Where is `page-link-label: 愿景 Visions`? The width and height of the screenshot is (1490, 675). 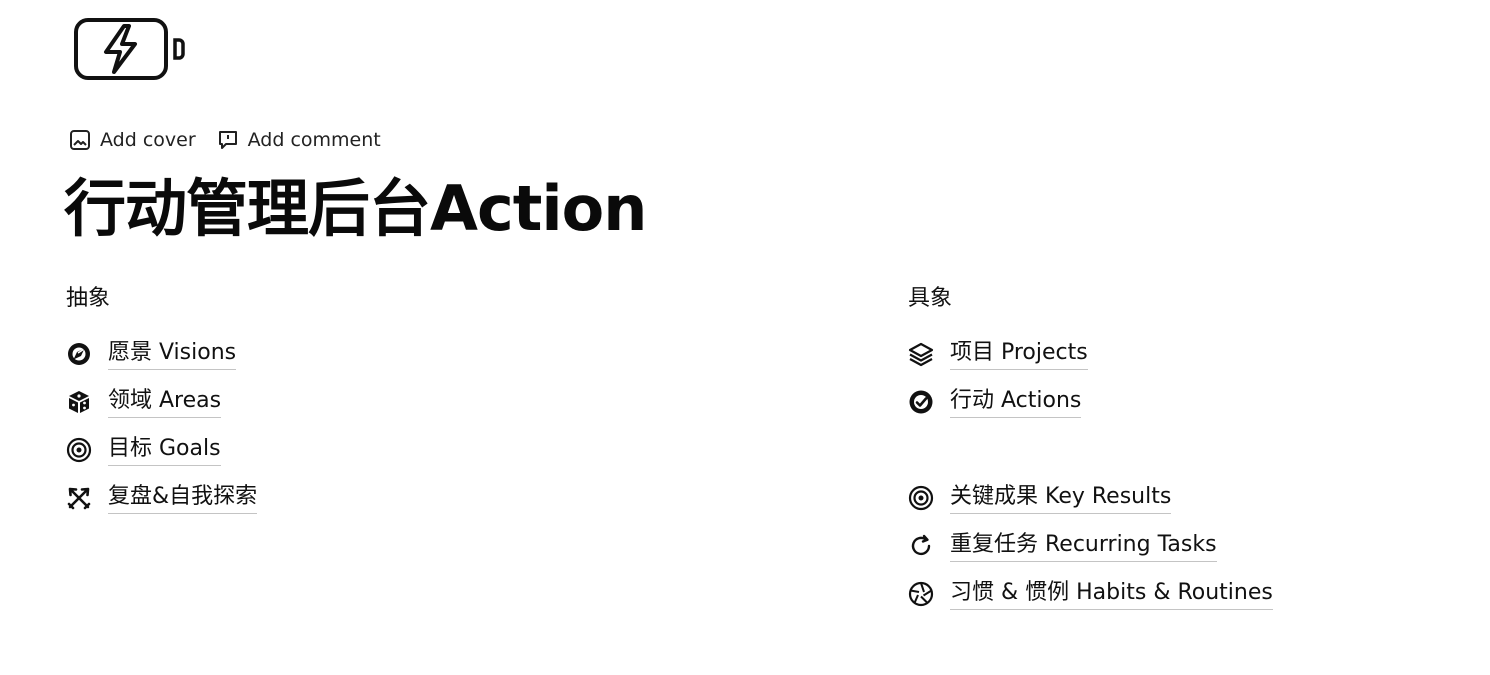
page-link-label: 愿景 Visions is located at coordinates (172, 354).